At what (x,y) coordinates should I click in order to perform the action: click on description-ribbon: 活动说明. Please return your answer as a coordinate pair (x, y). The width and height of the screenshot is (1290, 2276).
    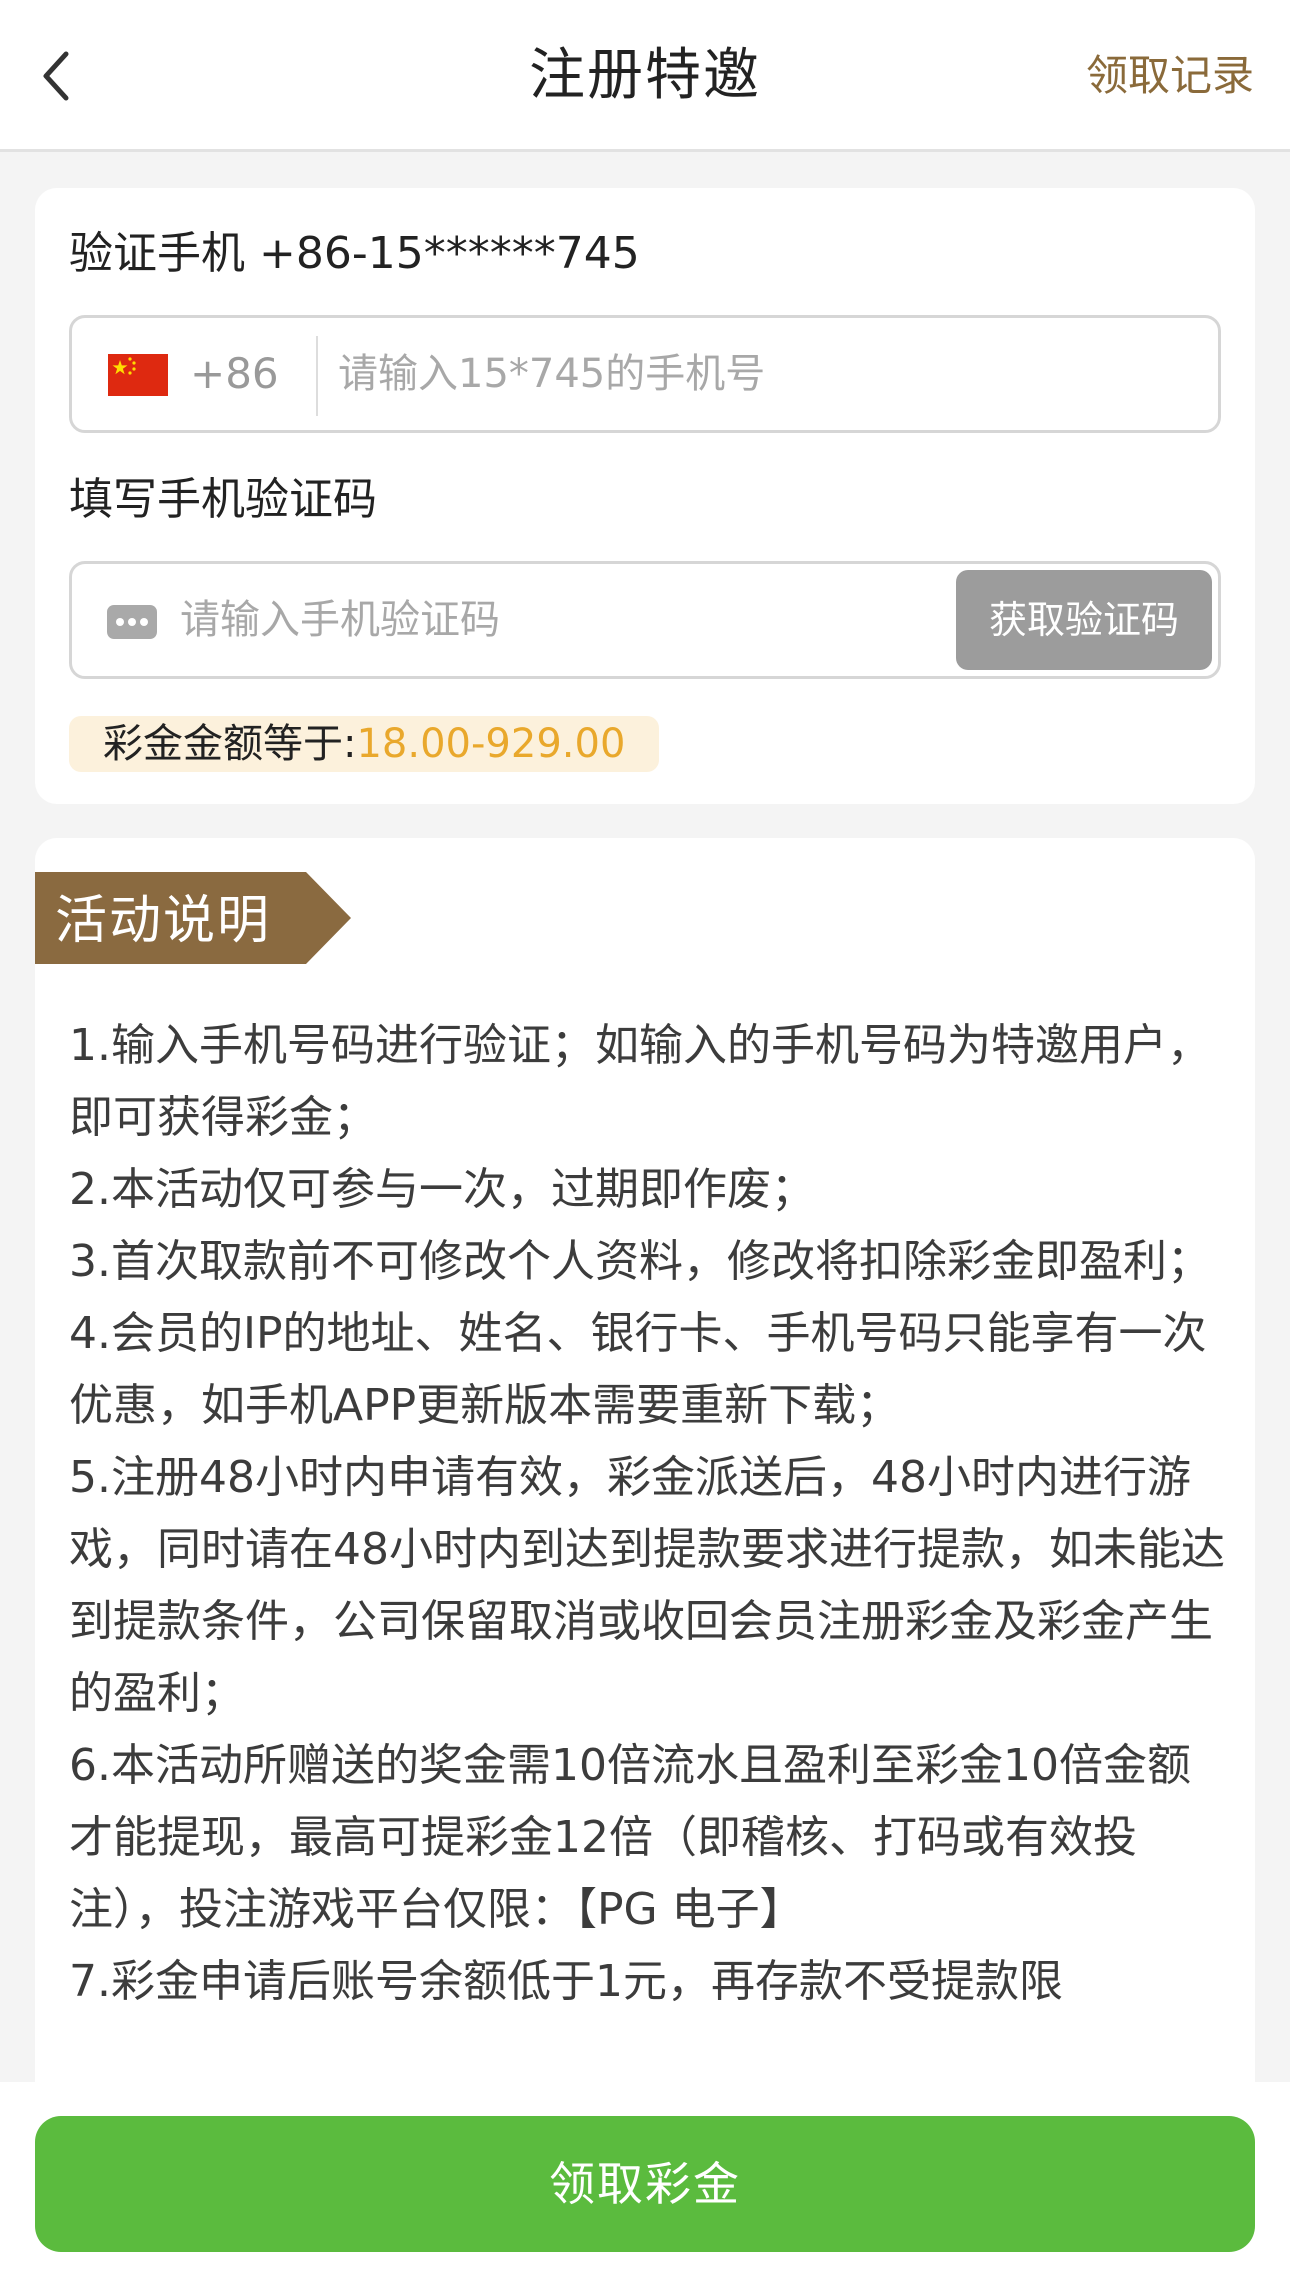
    Looking at the image, I should click on (193, 922).